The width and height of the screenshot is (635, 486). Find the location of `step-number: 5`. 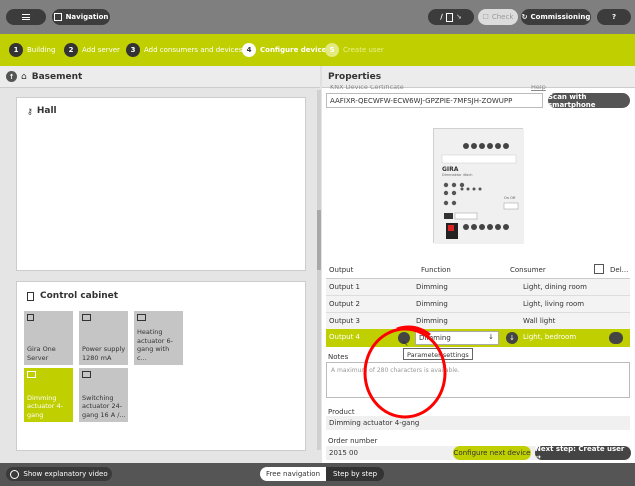

step-number: 5 is located at coordinates (332, 50).